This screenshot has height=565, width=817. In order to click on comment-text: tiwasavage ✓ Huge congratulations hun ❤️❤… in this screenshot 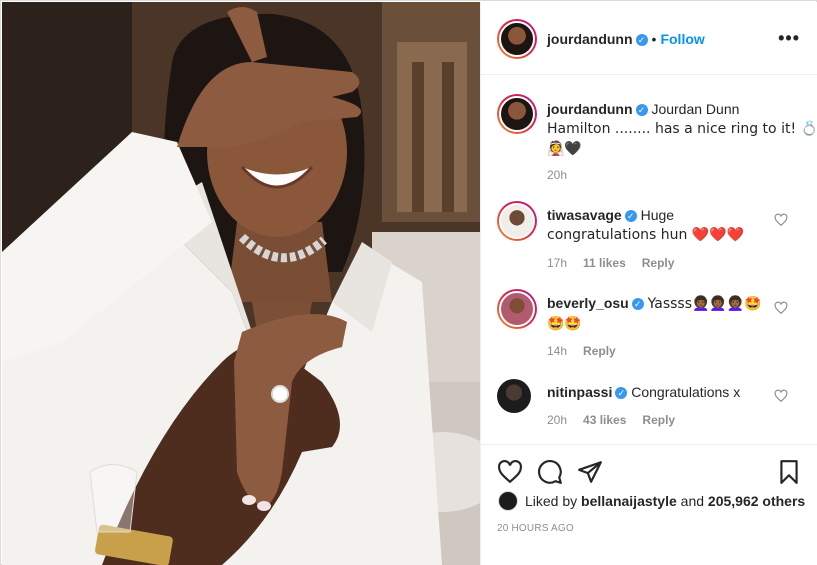, I will do `click(645, 225)`.